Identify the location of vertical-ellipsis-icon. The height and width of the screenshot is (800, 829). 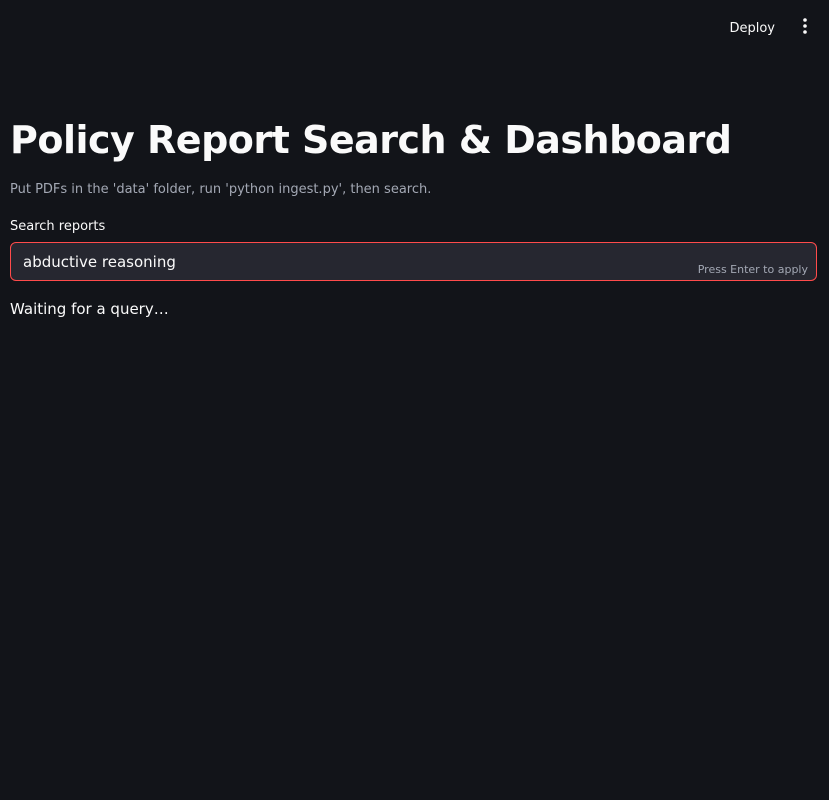
(805, 28).